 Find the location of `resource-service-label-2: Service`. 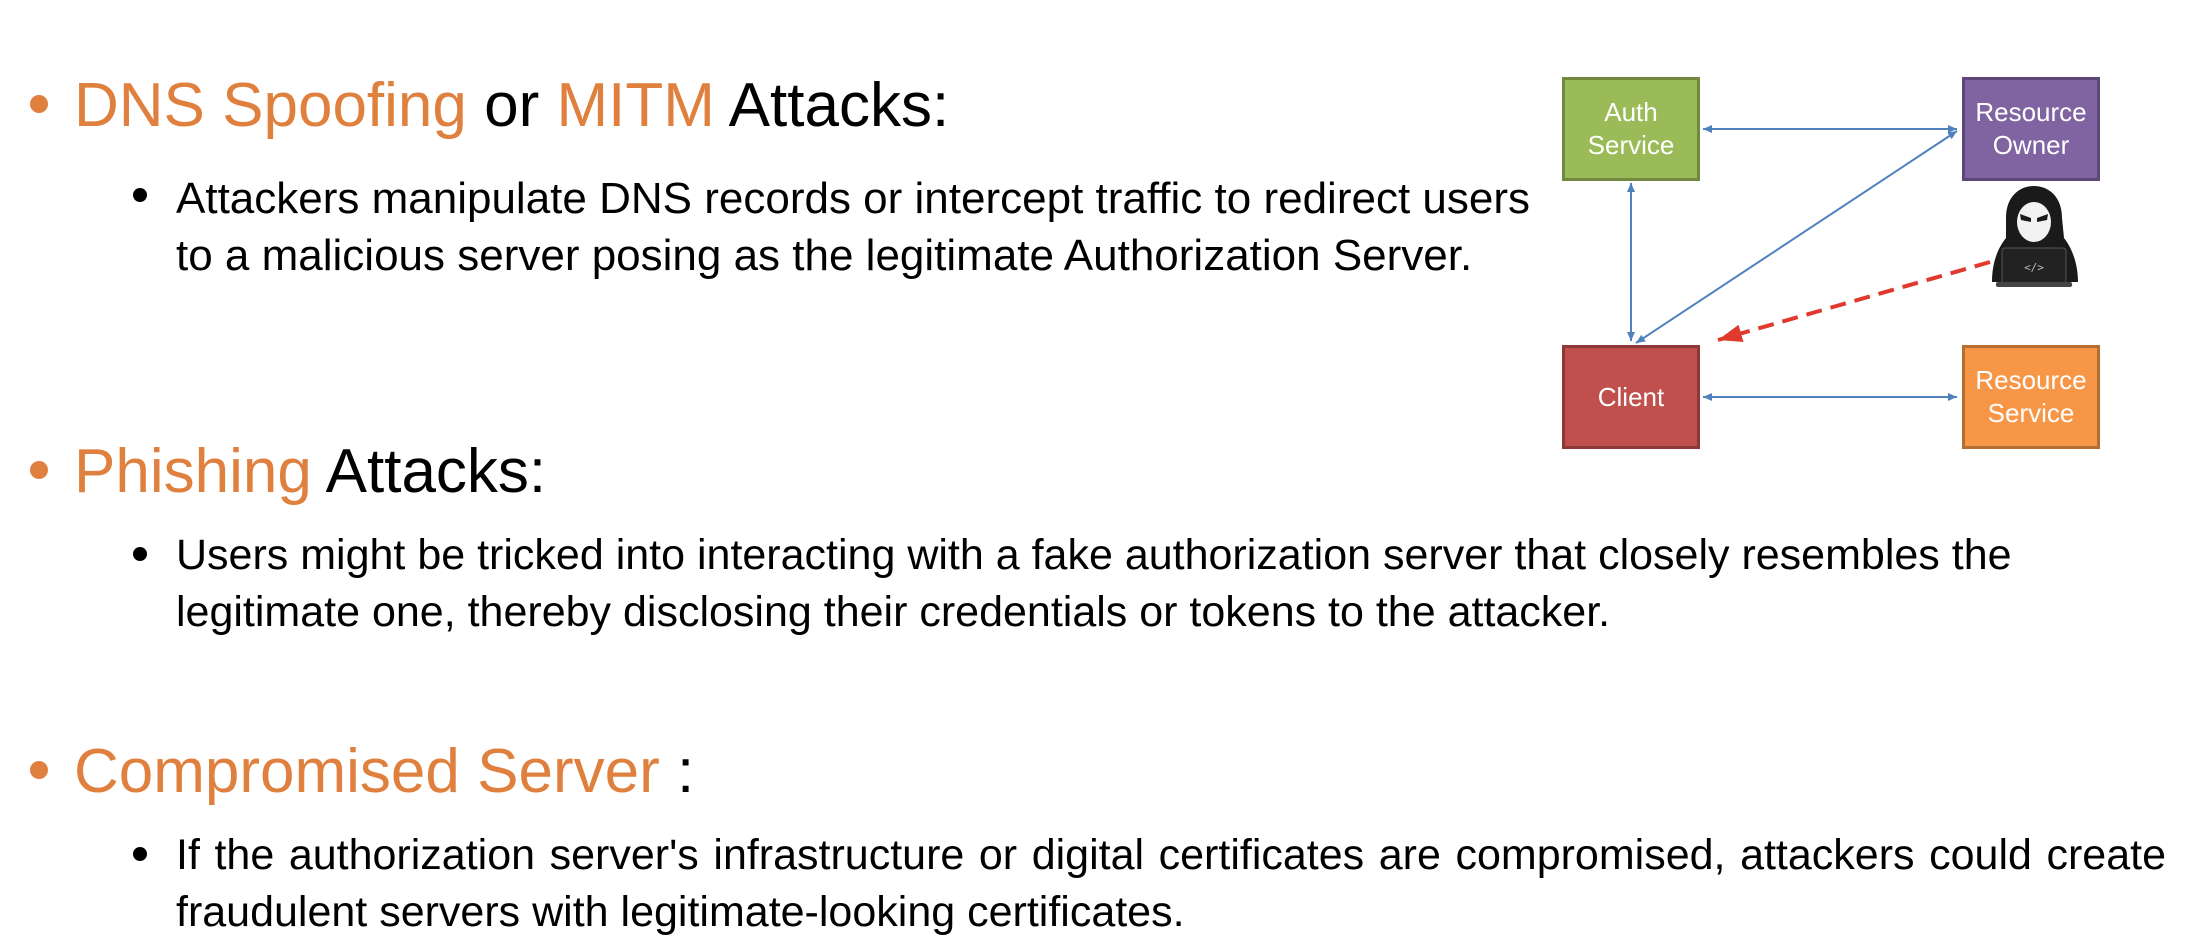

resource-service-label-2: Service is located at coordinates (2031, 413).